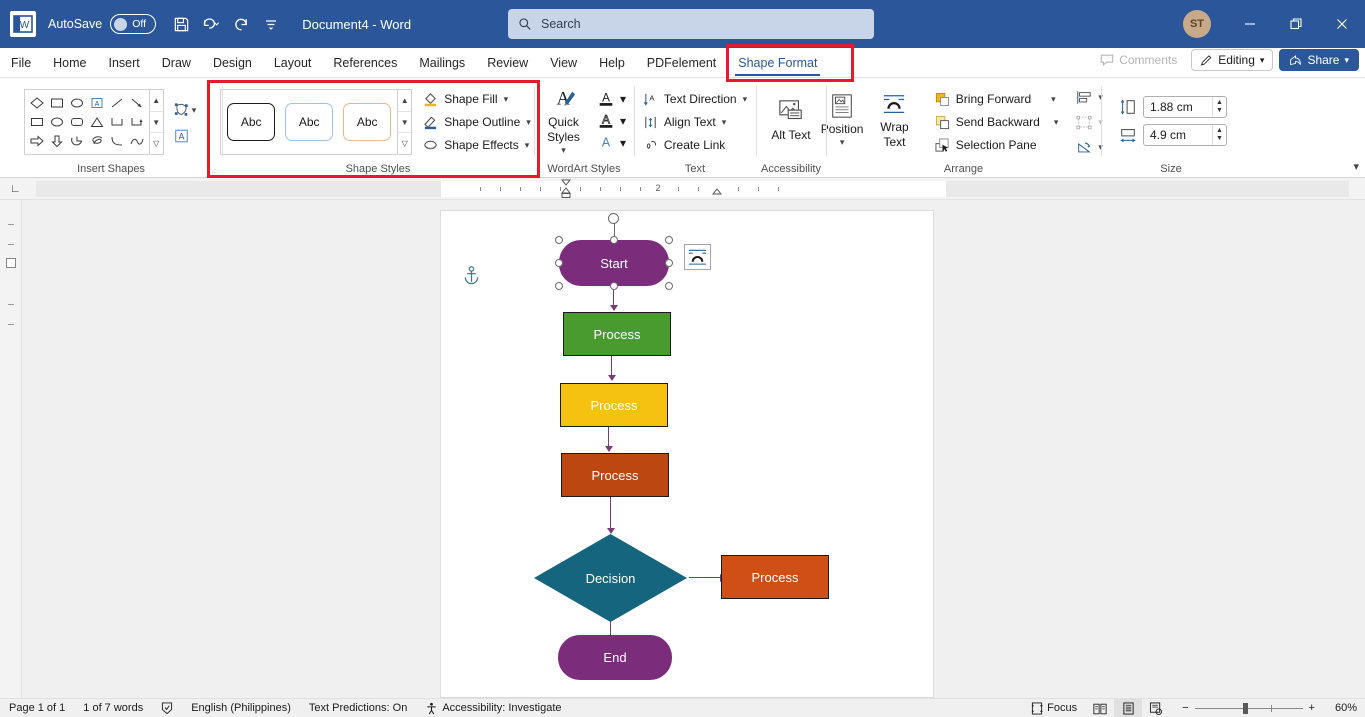 Image resolution: width=1365 pixels, height=717 pixels. I want to click on shape-height-stepper: ▲ ▼, so click(1219, 107).